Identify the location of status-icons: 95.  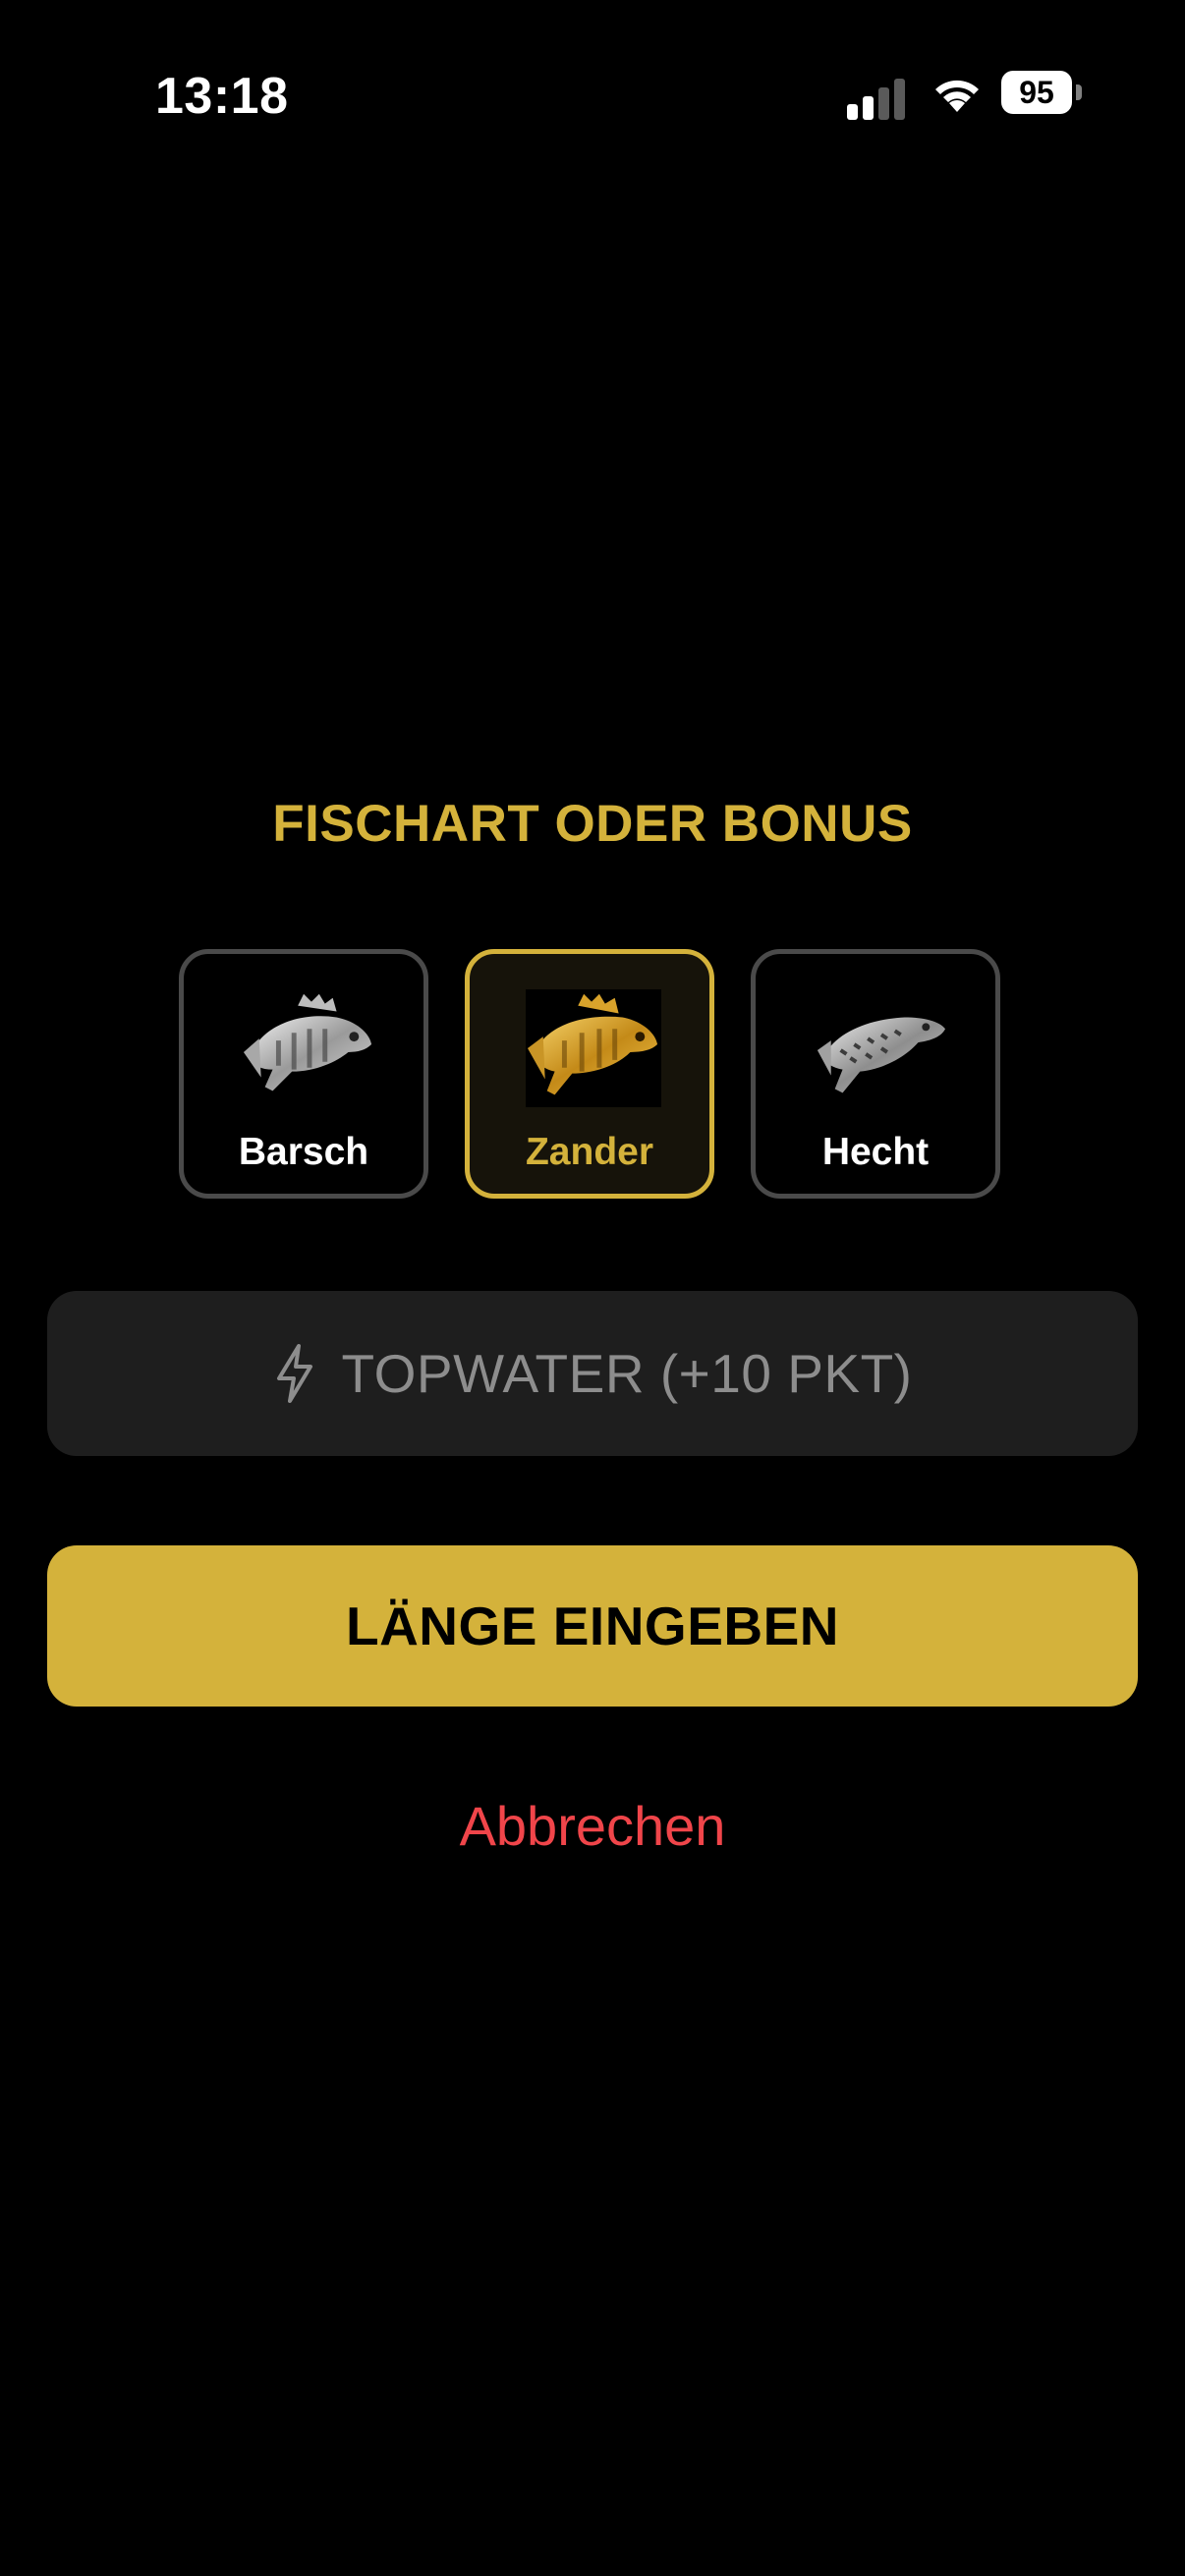
(965, 95).